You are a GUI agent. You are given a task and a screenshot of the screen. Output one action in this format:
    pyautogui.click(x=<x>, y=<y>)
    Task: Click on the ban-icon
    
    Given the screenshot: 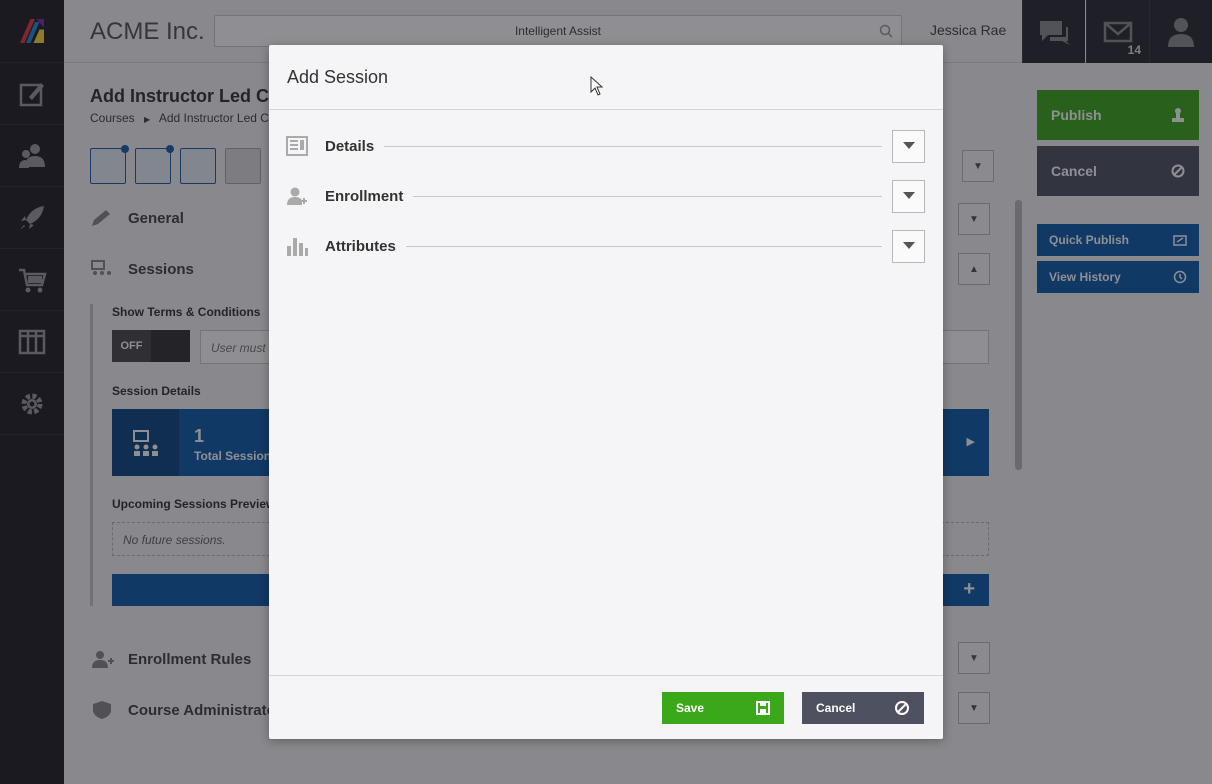 What is the action you would take?
    pyautogui.click(x=902, y=708)
    